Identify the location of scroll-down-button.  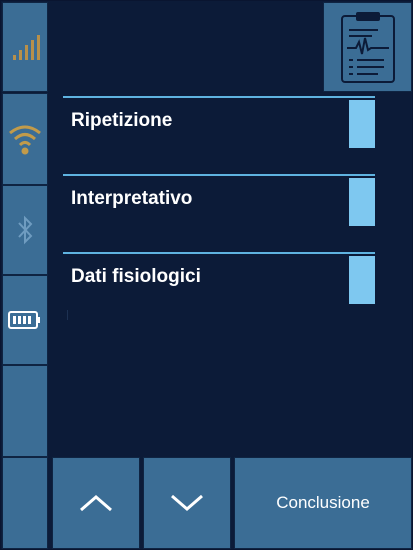
(187, 503).